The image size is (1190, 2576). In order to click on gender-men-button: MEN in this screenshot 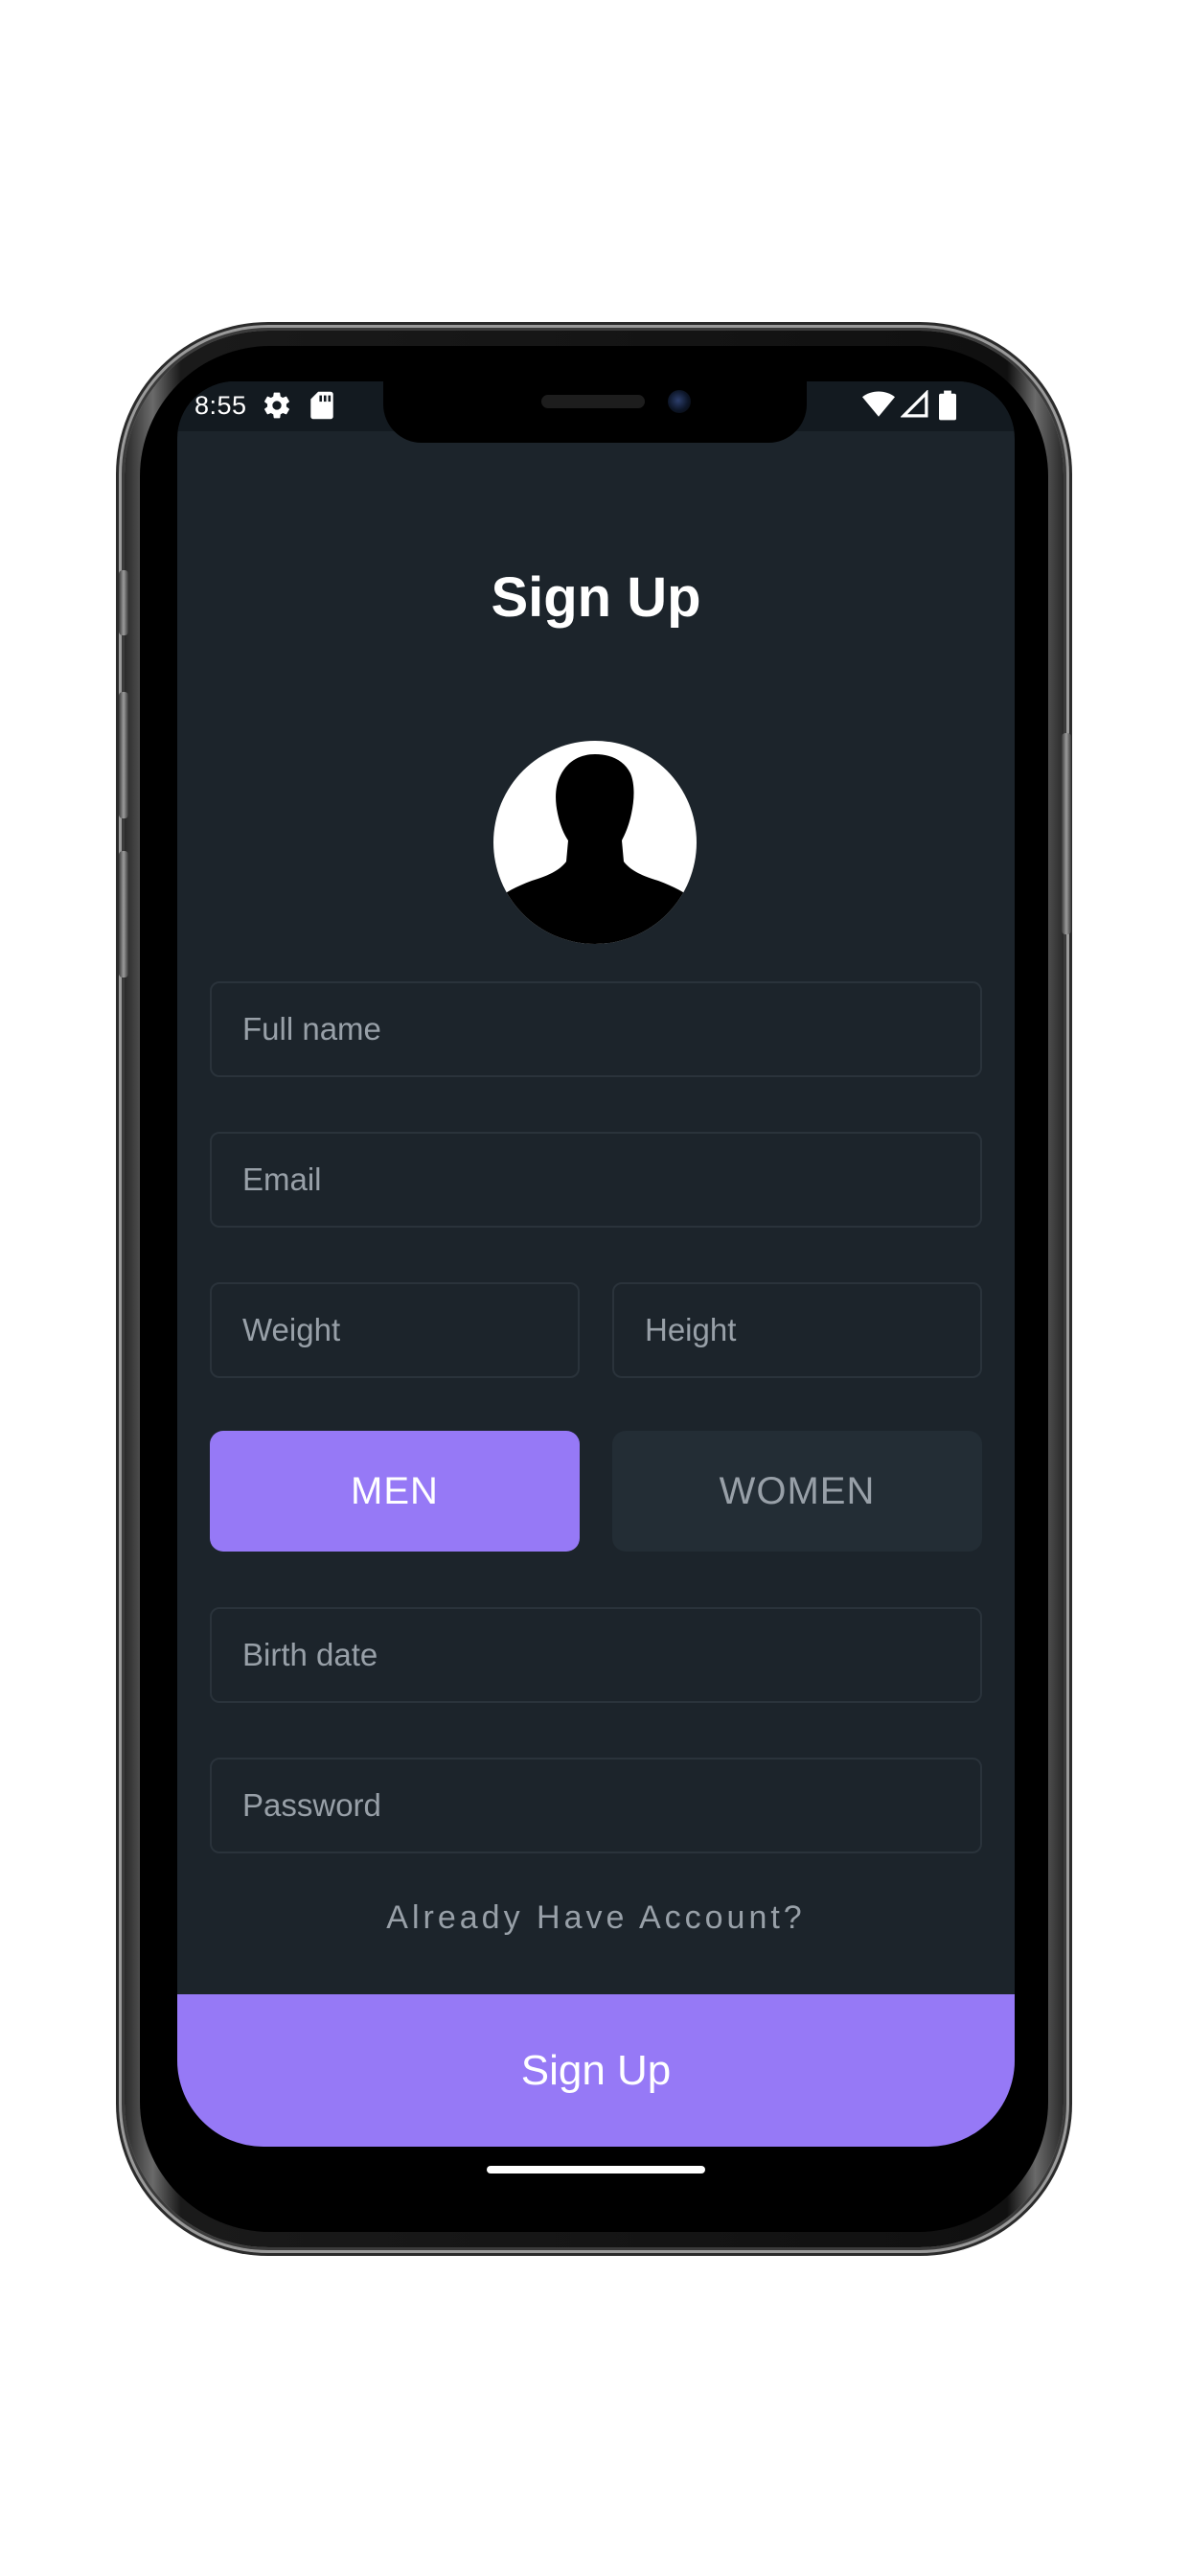, I will do `click(395, 1491)`.